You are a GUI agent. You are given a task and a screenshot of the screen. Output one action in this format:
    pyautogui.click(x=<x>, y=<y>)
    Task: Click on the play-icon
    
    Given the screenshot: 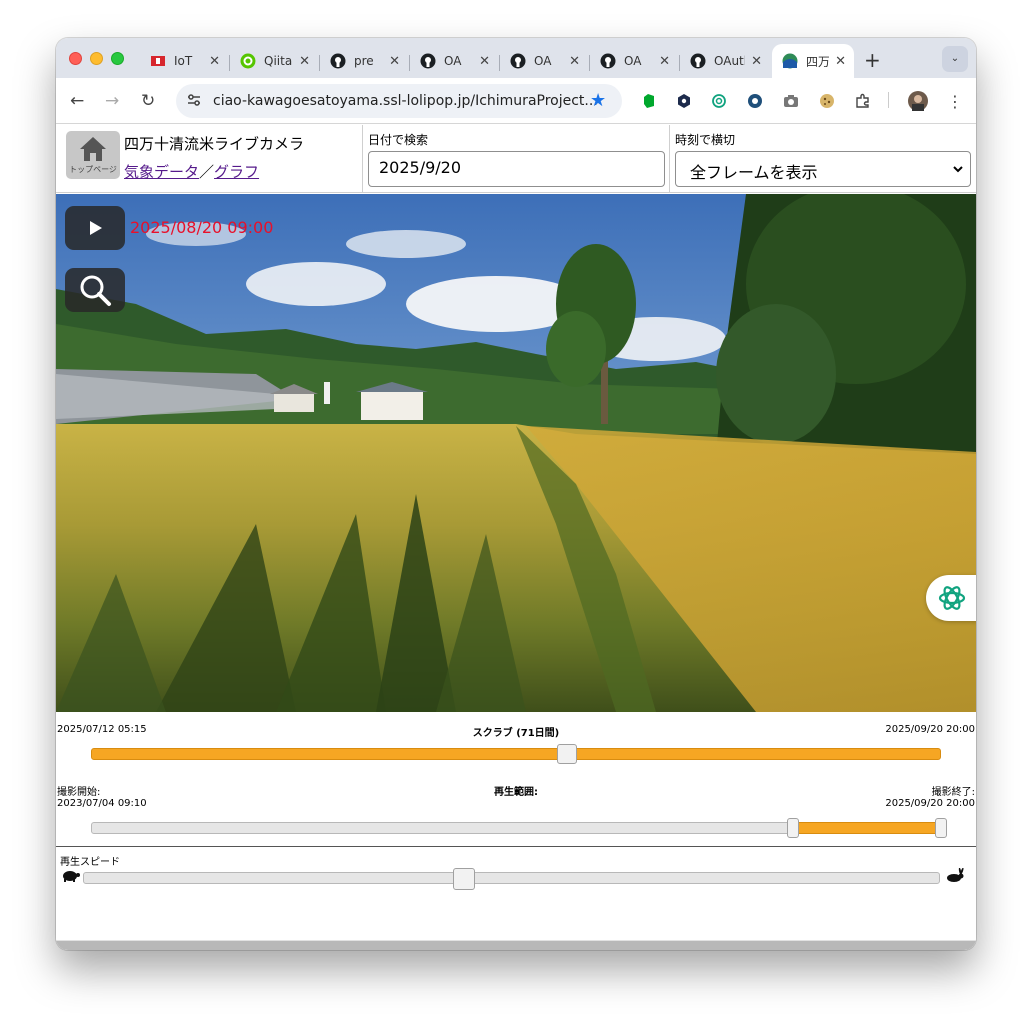 What is the action you would take?
    pyautogui.click(x=96, y=228)
    